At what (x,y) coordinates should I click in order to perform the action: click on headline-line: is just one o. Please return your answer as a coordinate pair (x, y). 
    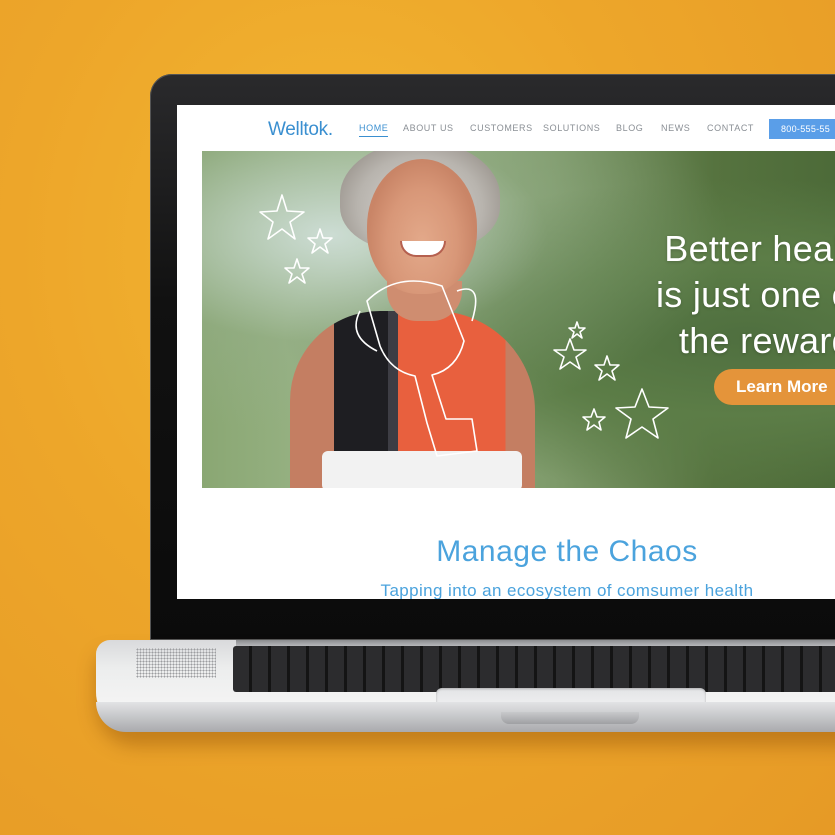
    Looking at the image, I should click on (745, 294).